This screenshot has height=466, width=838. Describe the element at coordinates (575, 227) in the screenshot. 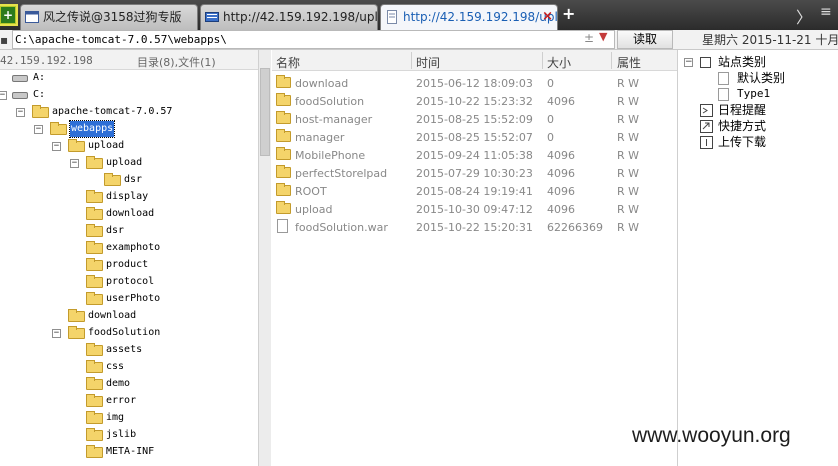

I see `file-size: 62266369` at that location.